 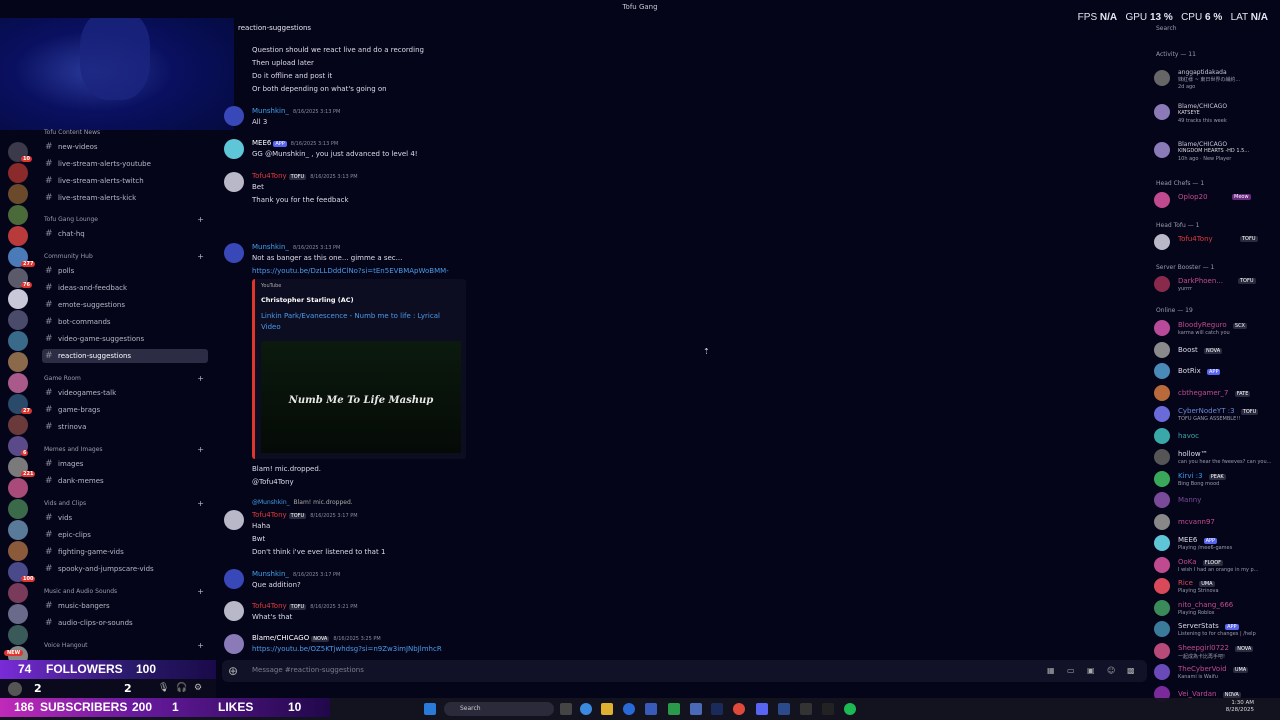 What do you see at coordinates (1216, 608) in the screenshot?
I see `member-item: nito_chang_666 Playing Roblox` at bounding box center [1216, 608].